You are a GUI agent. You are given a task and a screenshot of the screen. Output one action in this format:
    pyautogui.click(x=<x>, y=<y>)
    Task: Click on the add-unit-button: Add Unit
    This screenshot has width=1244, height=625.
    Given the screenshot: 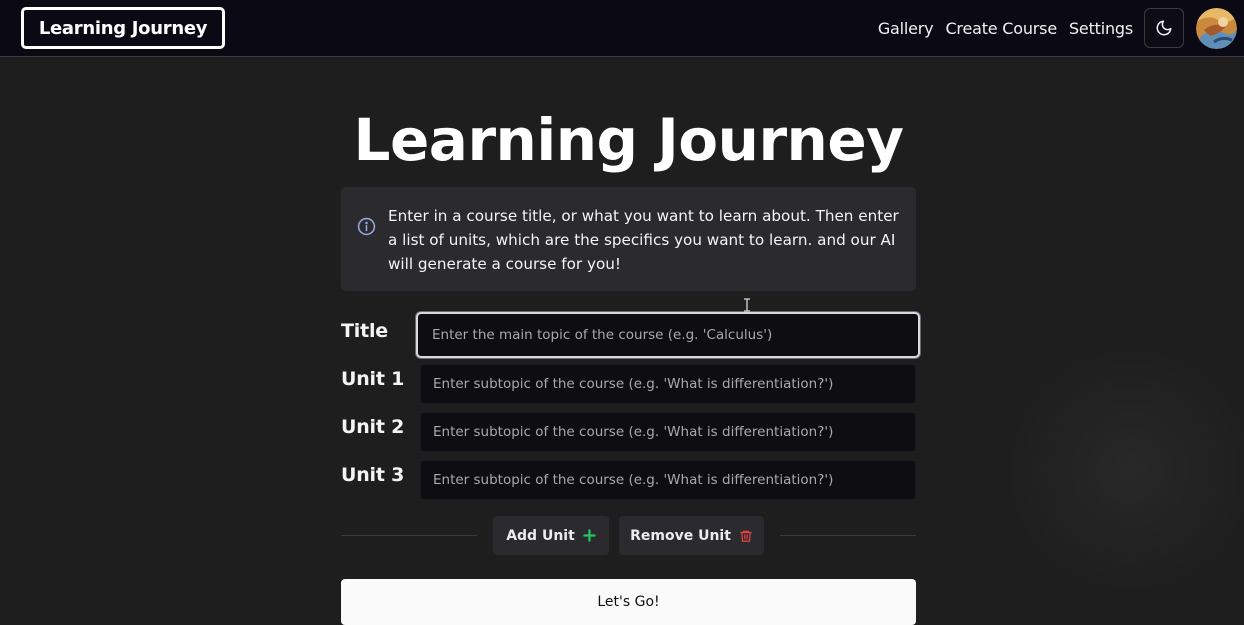 What is the action you would take?
    pyautogui.click(x=551, y=535)
    